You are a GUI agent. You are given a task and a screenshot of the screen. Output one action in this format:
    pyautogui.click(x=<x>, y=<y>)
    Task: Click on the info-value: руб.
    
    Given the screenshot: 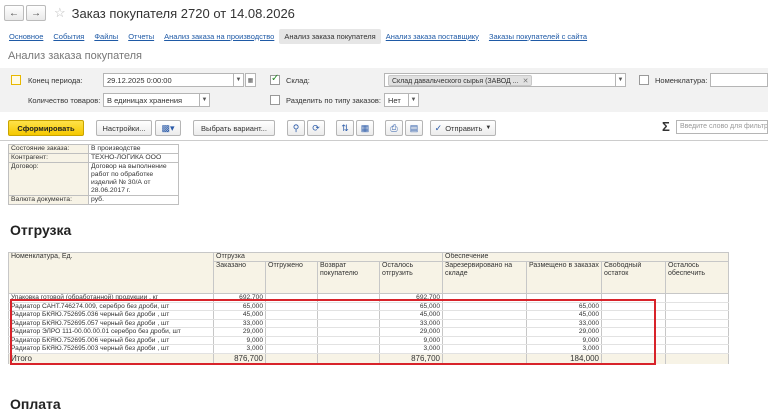 What is the action you would take?
    pyautogui.click(x=133, y=200)
    